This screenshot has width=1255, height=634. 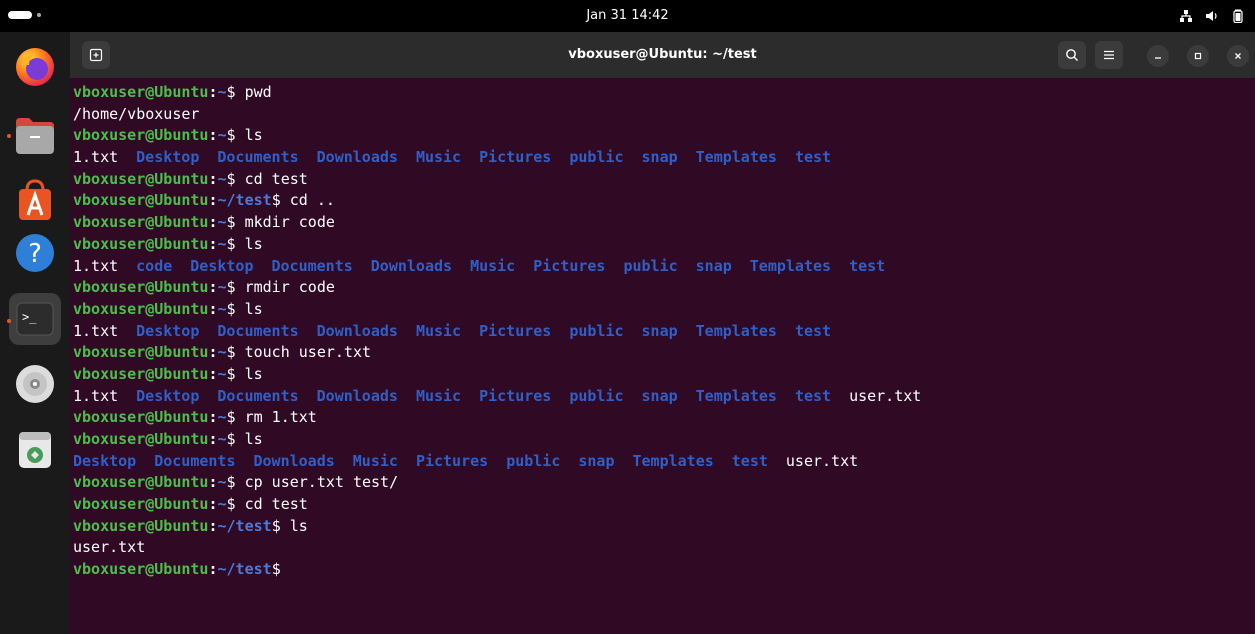 What do you see at coordinates (1238, 16) in the screenshot?
I see `battery-icon` at bounding box center [1238, 16].